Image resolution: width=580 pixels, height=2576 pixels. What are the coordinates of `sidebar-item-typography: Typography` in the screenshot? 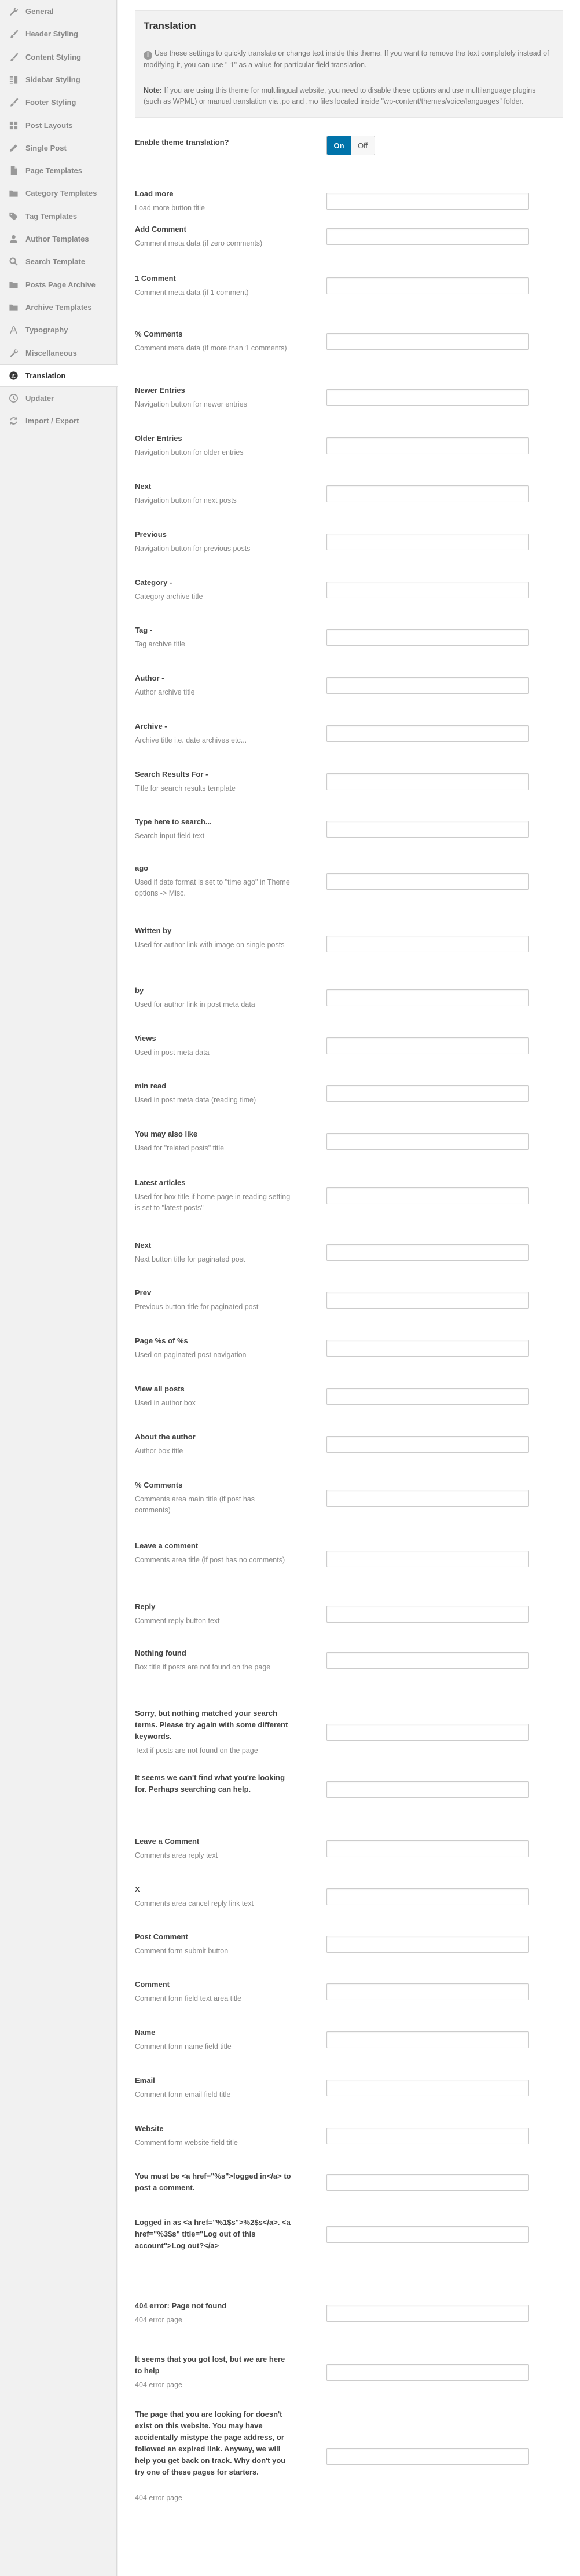 It's located at (58, 330).